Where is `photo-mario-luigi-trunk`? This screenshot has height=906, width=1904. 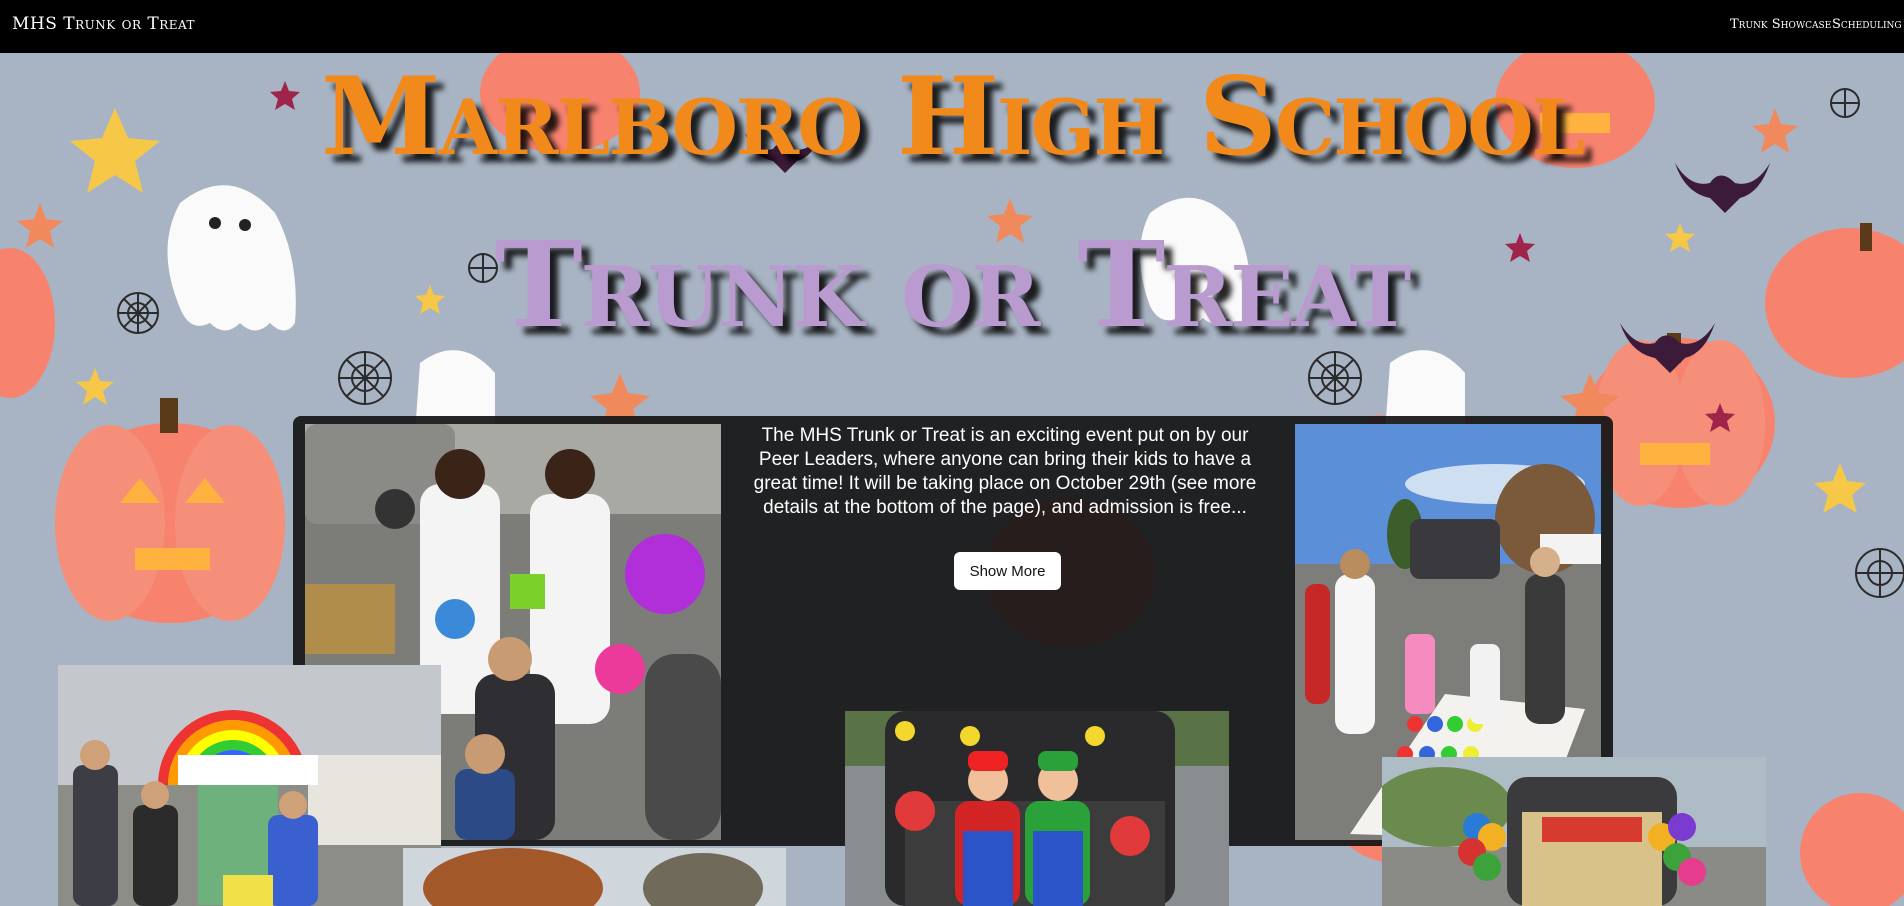
photo-mario-luigi-trunk is located at coordinates (1037, 808).